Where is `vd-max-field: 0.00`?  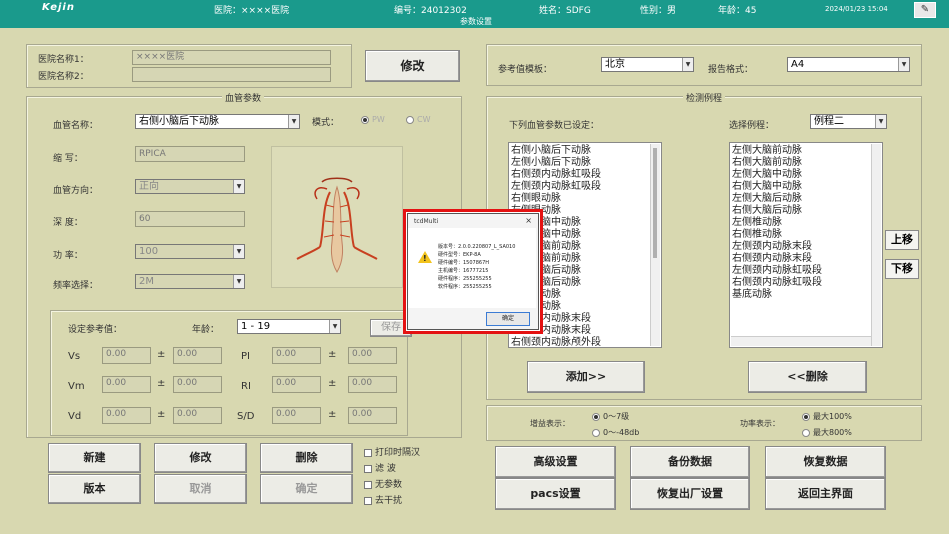 vd-max-field: 0.00 is located at coordinates (197, 415).